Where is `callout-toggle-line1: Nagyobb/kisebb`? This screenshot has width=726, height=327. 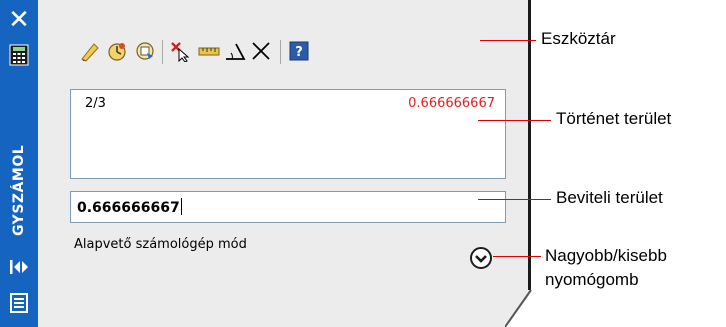
callout-toggle-line1: Nagyobb/kisebb is located at coordinates (606, 255).